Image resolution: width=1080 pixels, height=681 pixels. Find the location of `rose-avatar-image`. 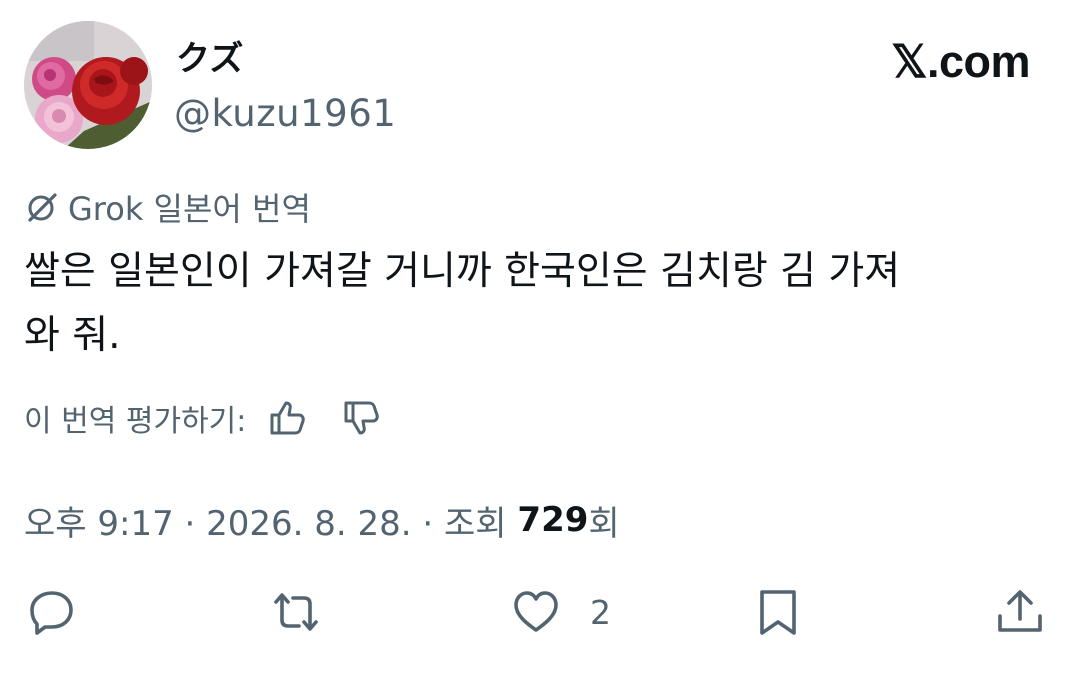

rose-avatar-image is located at coordinates (88, 85).